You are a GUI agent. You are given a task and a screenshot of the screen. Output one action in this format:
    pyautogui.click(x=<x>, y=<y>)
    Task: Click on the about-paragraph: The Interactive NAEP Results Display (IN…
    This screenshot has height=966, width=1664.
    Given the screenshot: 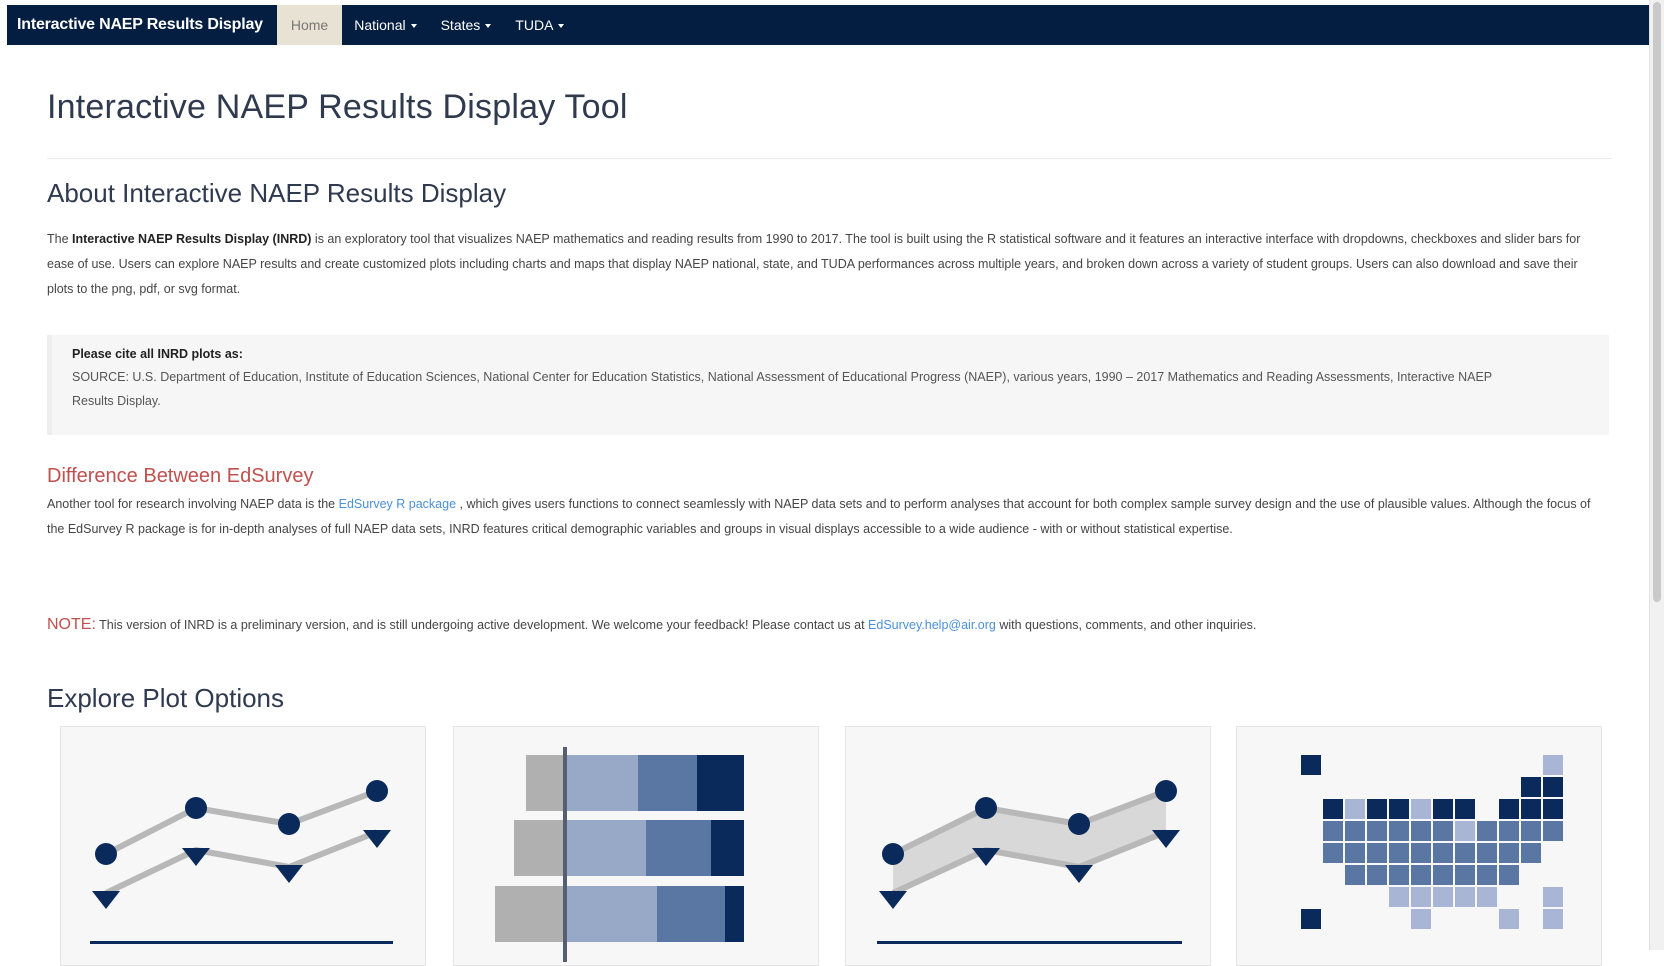 What is the action you would take?
    pyautogui.click(x=827, y=264)
    